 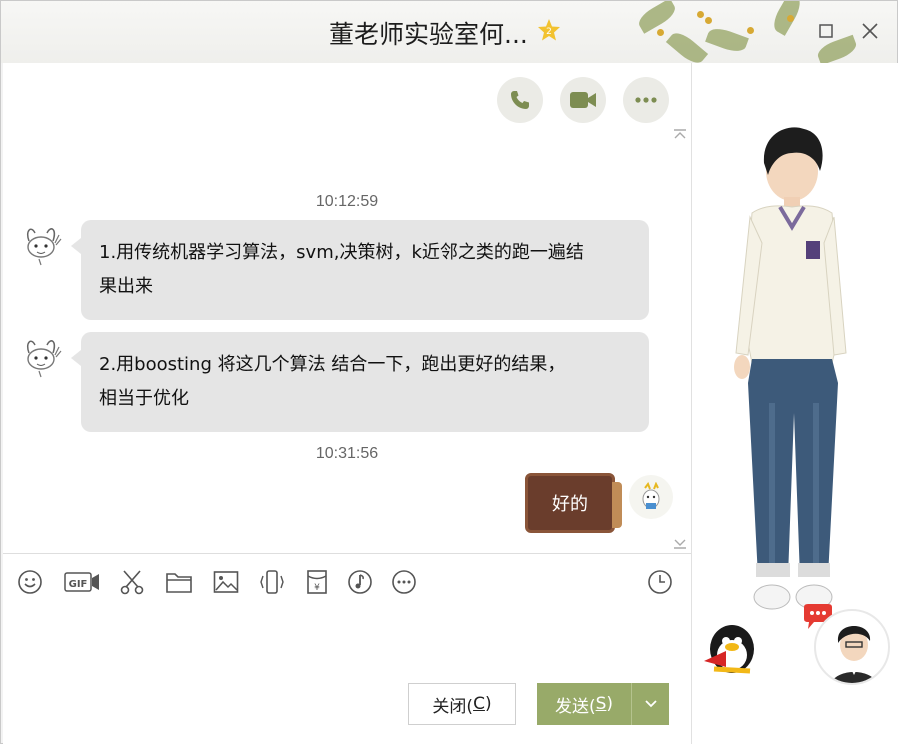 I want to click on video-camera-icon, so click(x=583, y=100).